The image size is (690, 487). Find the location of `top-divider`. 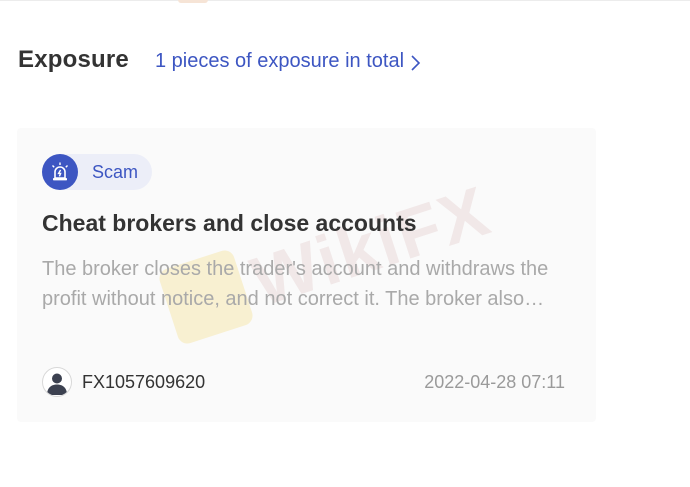

top-divider is located at coordinates (345, 0).